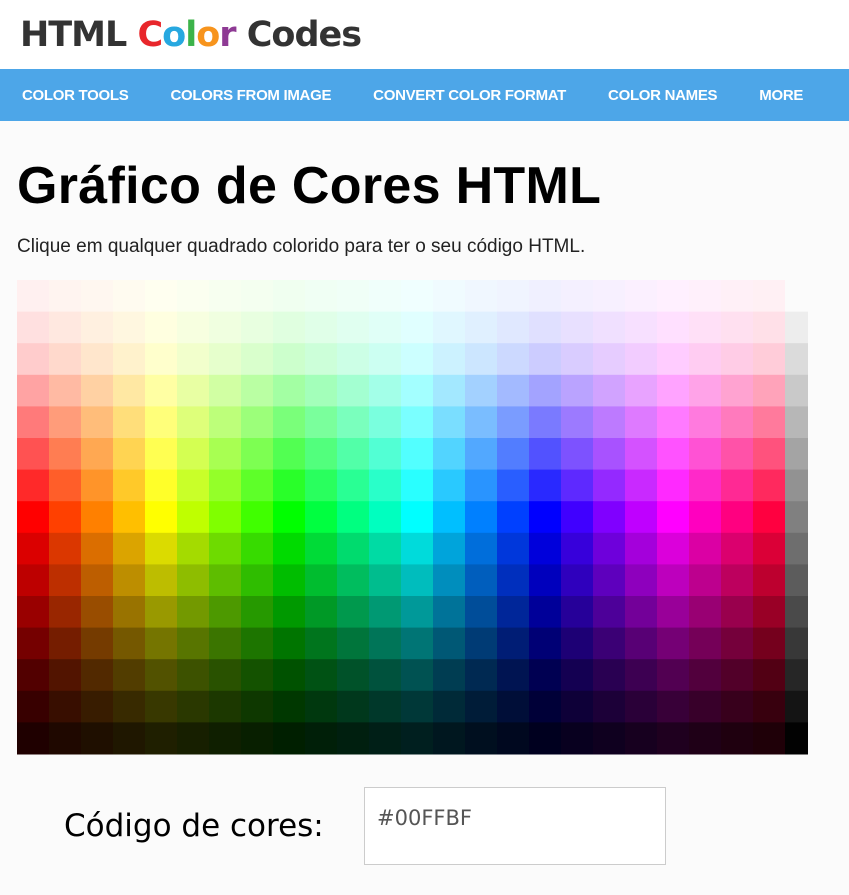  Describe the element at coordinates (515, 826) in the screenshot. I see `color-code-field: #00FFBF` at that location.